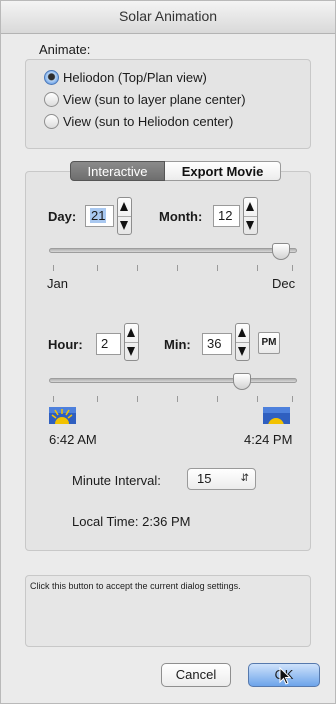 The image size is (336, 704). What do you see at coordinates (148, 121) in the screenshot?
I see `radio-view-heliodon-label: View (sun to Heliodon center)` at bounding box center [148, 121].